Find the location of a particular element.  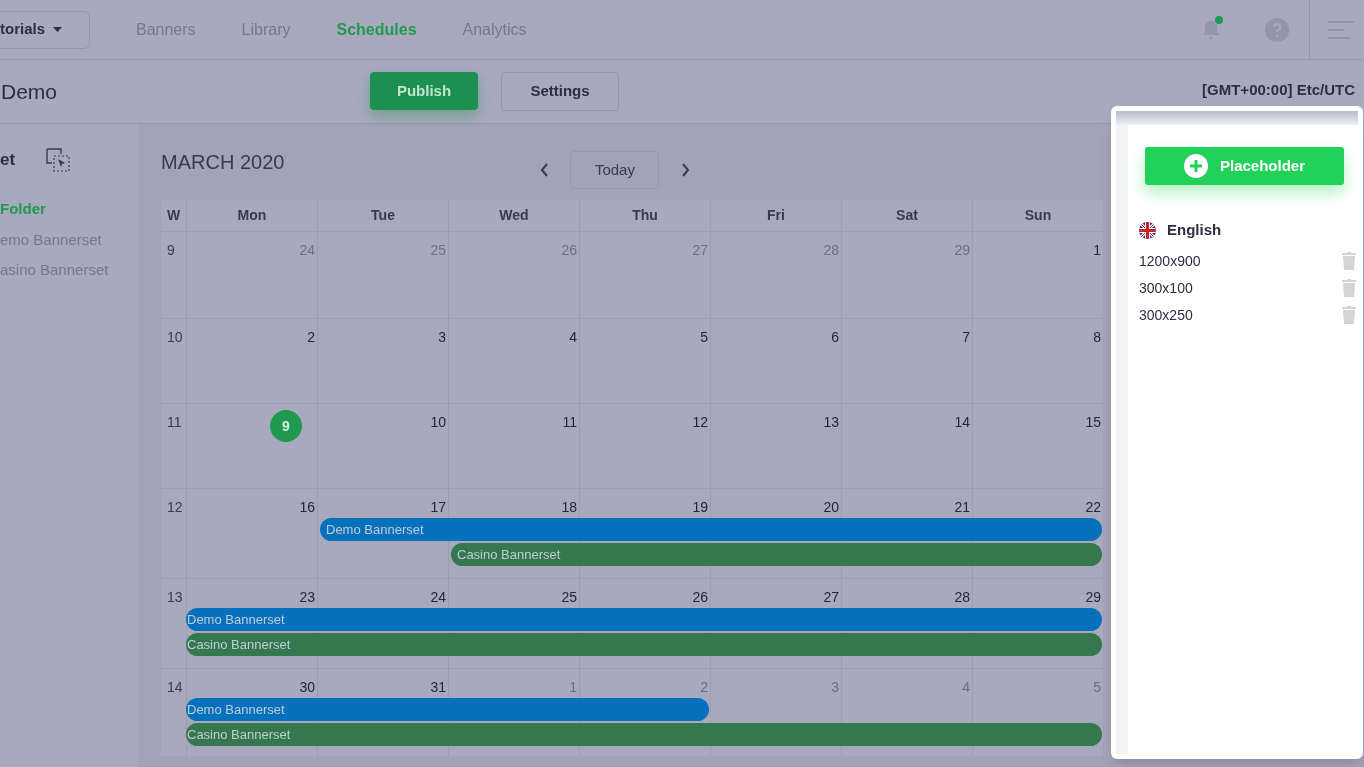

day-number: 23 is located at coordinates (307, 597).